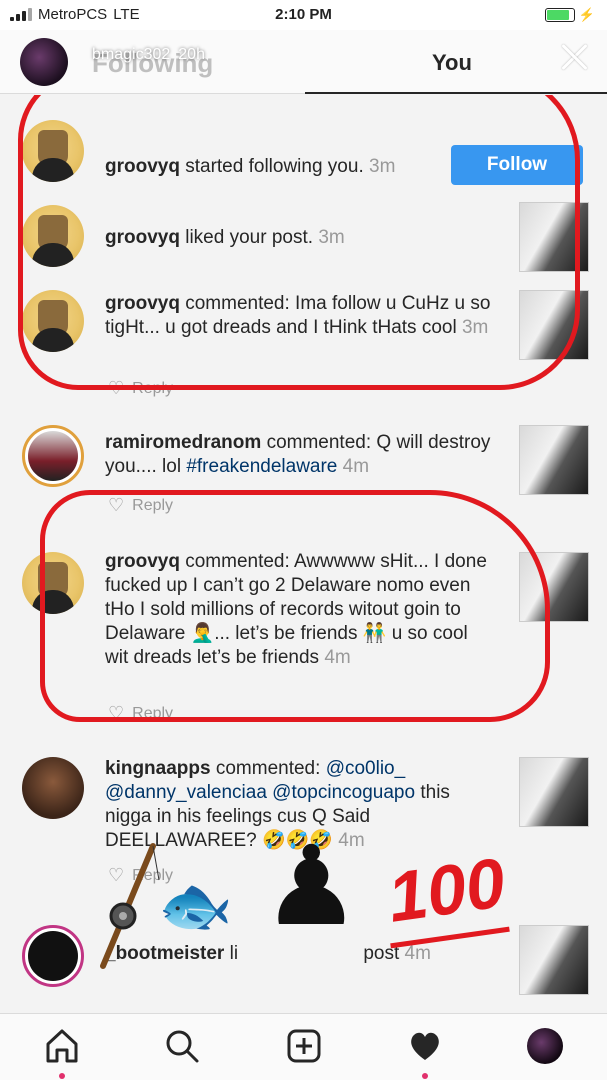  I want to click on chess-pawn-icon: ♟, so click(311, 886).